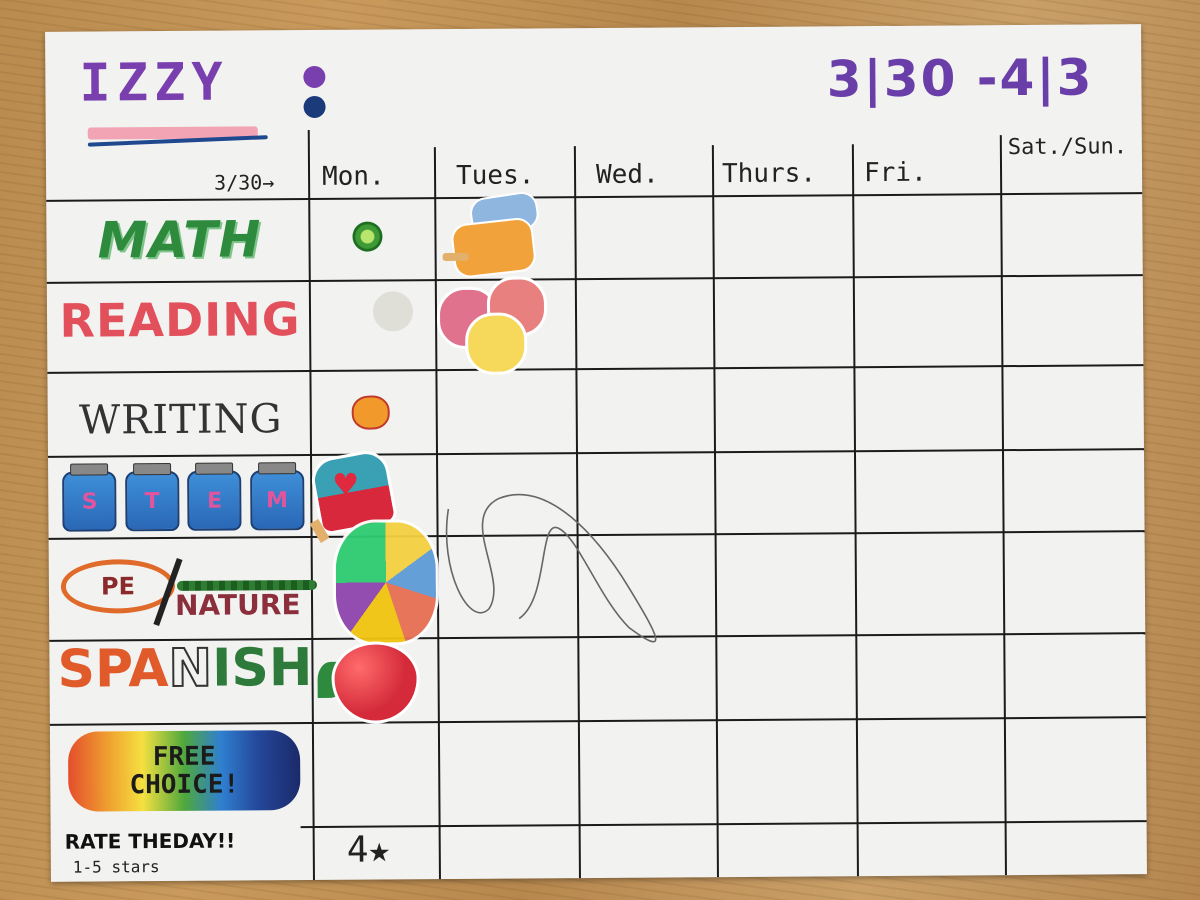 This screenshot has width=1200, height=900. What do you see at coordinates (386, 582) in the screenshot?
I see `collage-sticker` at bounding box center [386, 582].